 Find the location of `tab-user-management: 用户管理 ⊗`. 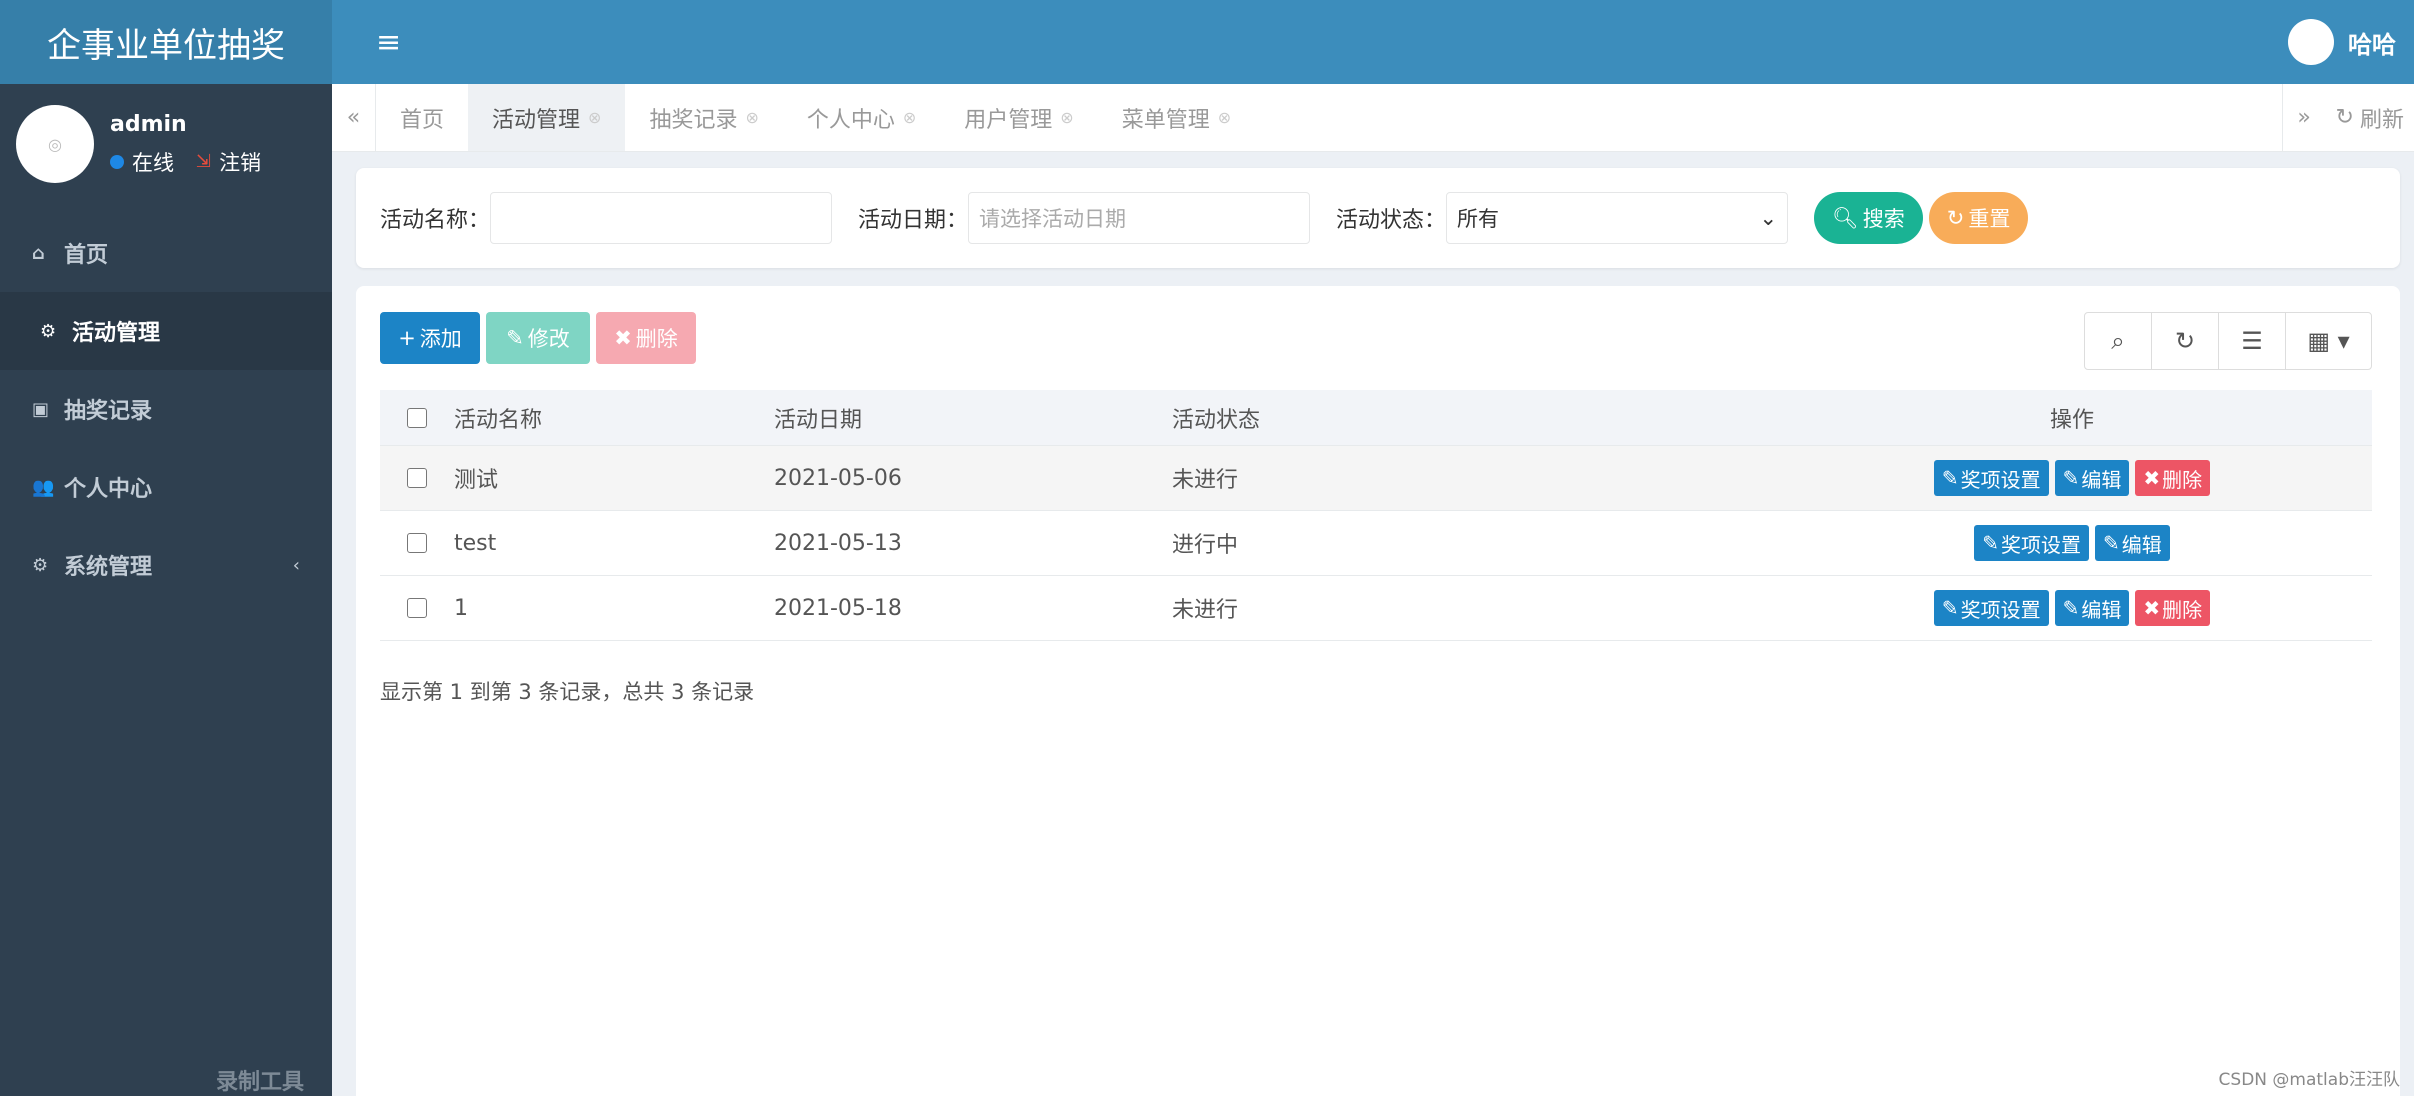

tab-user-management: 用户管理 ⊗ is located at coordinates (1018, 117).